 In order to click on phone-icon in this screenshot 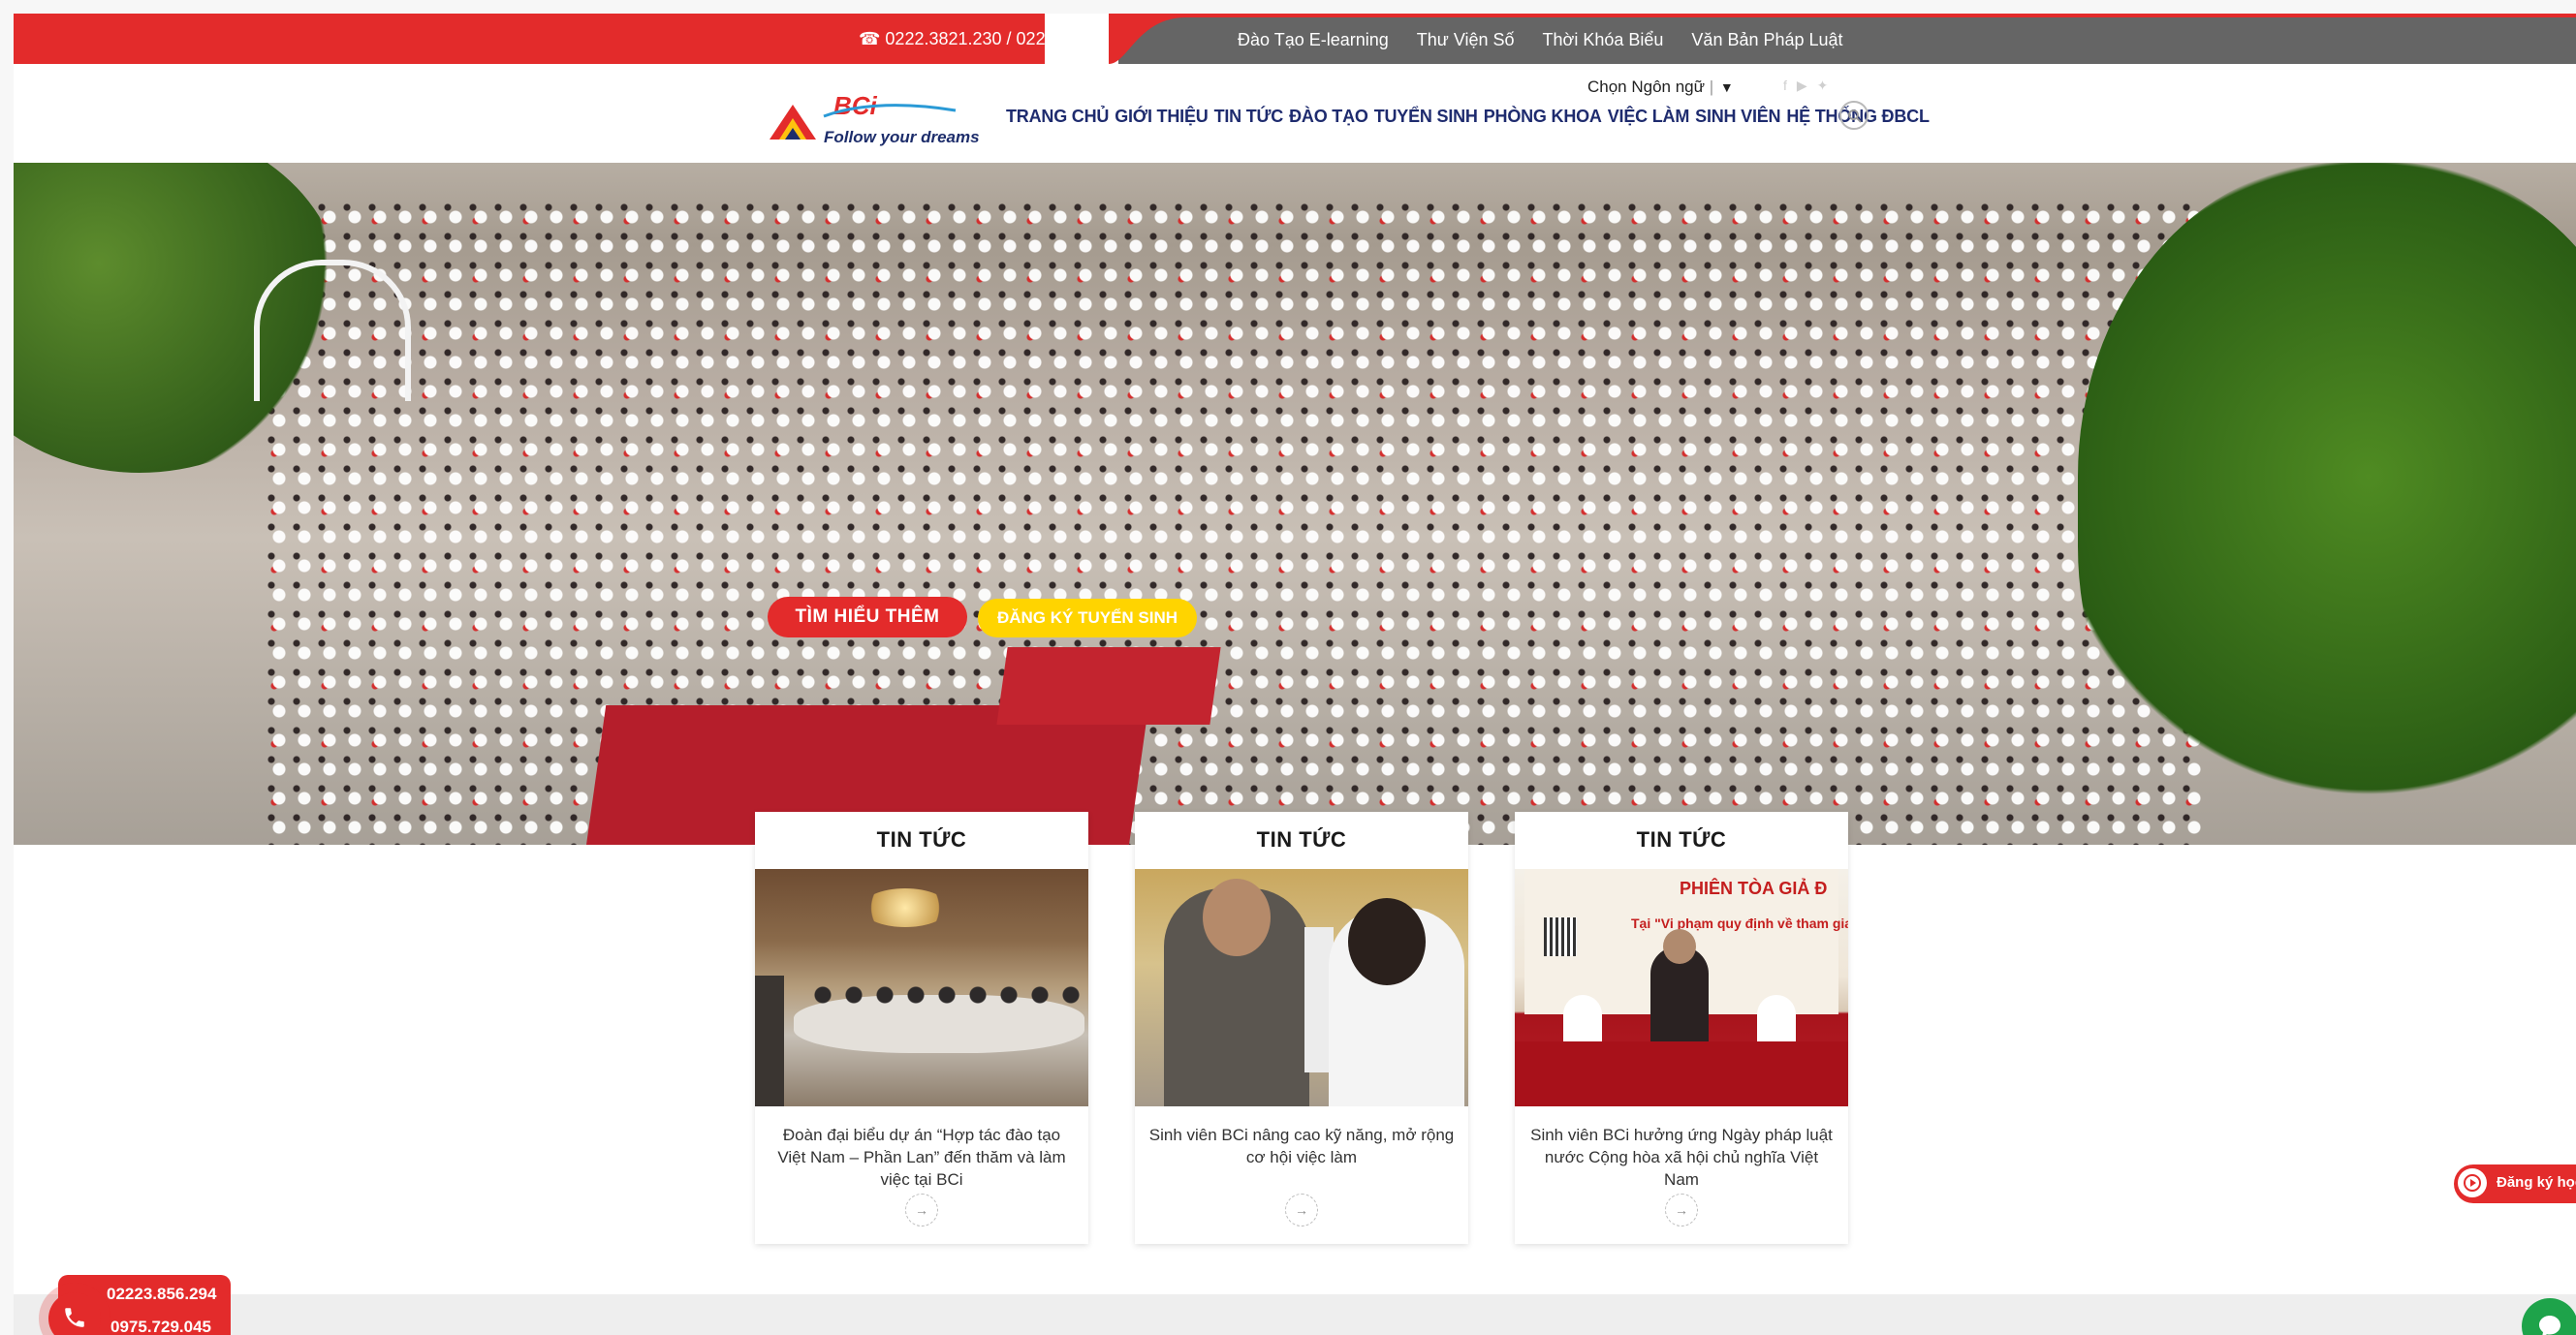, I will do `click(74, 1317)`.